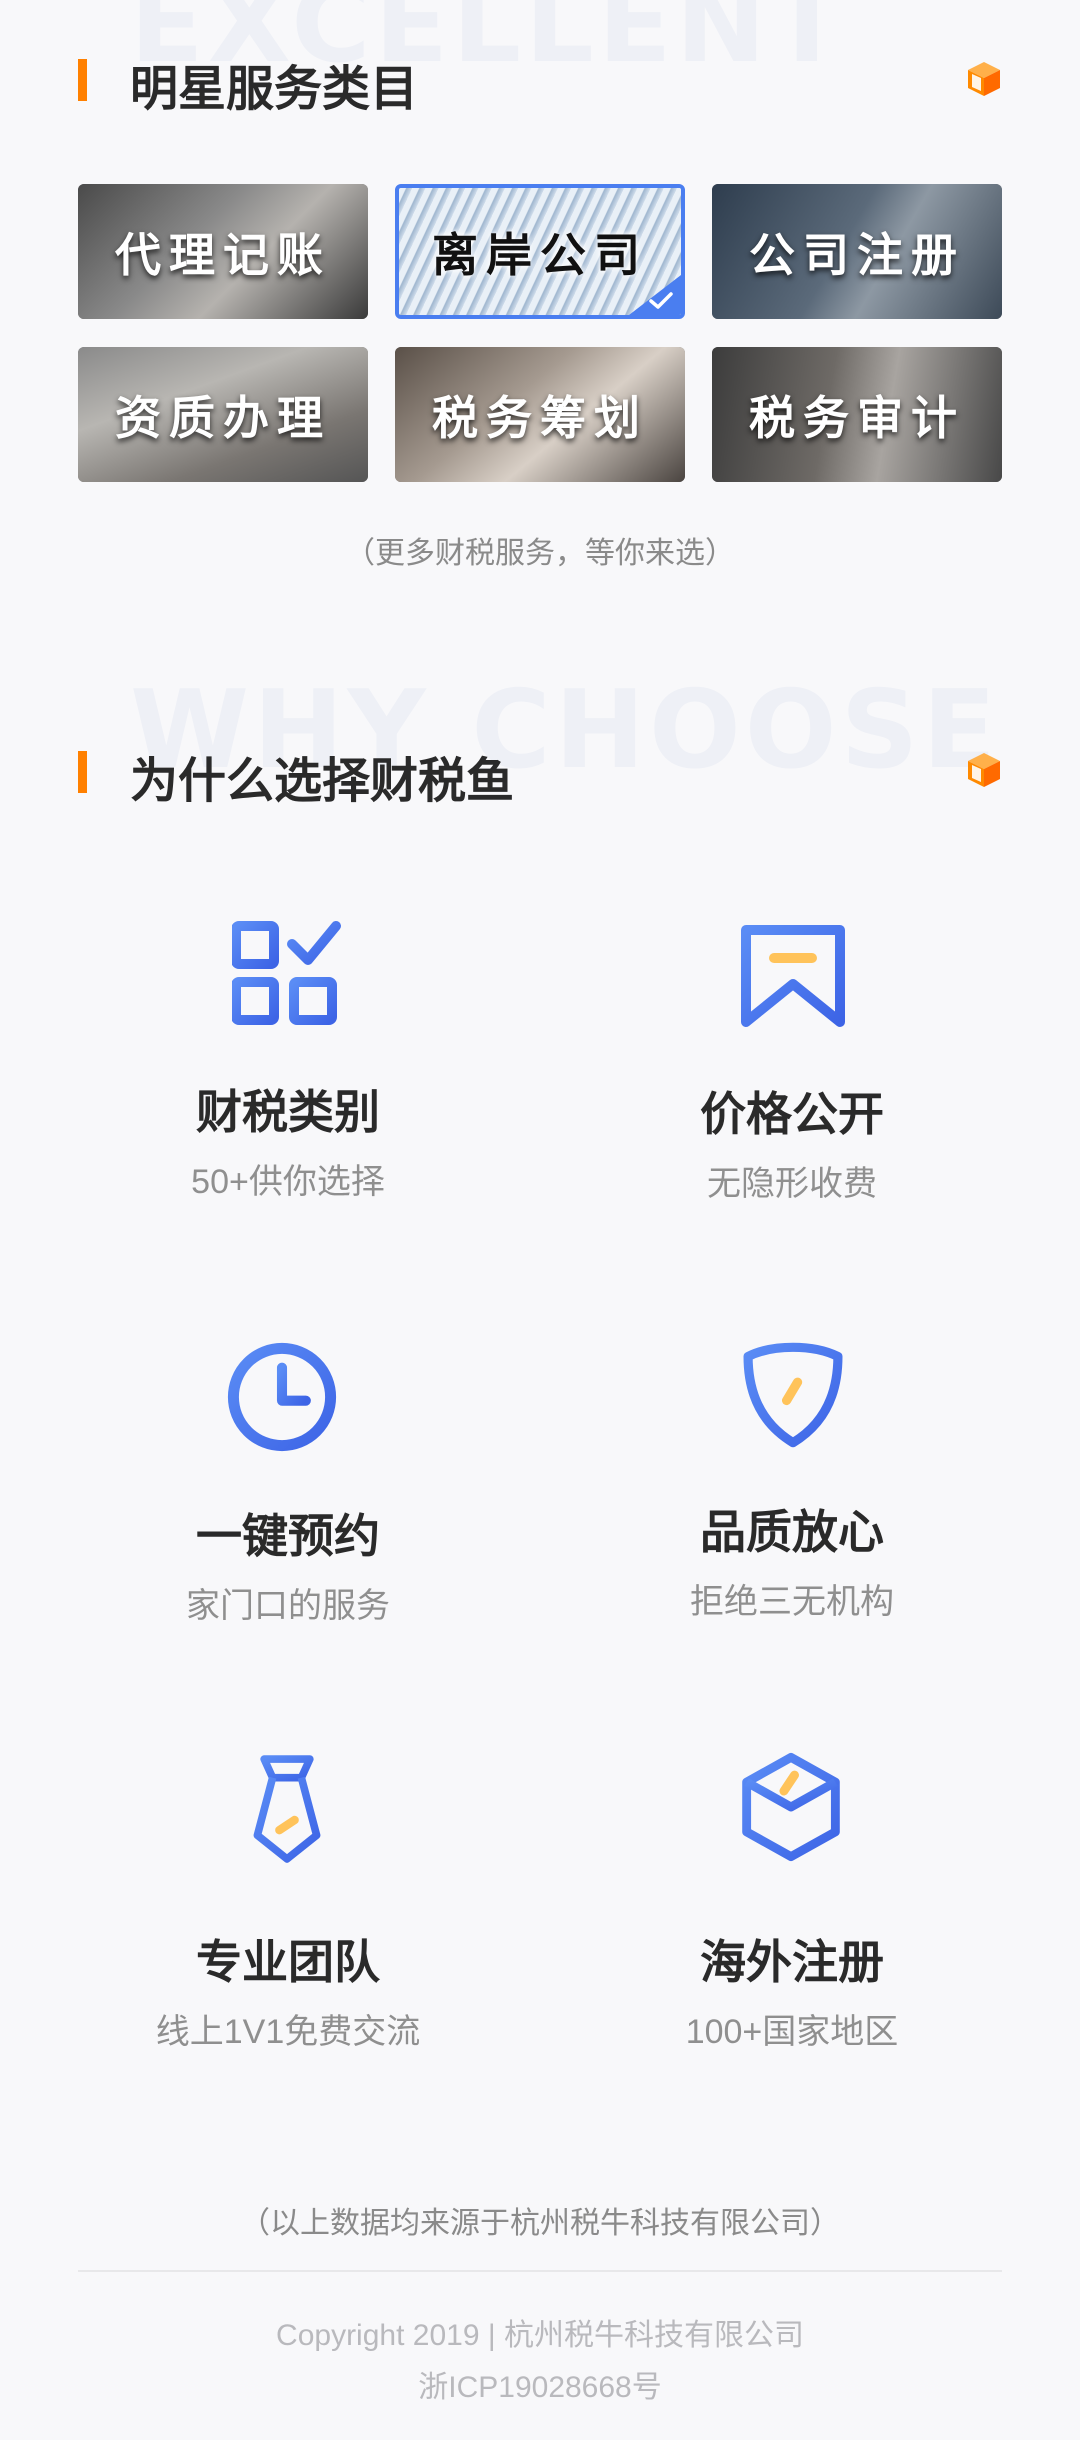 The width and height of the screenshot is (1080, 2440). Describe the element at coordinates (282, 1397) in the screenshot. I see `clock-icon` at that location.